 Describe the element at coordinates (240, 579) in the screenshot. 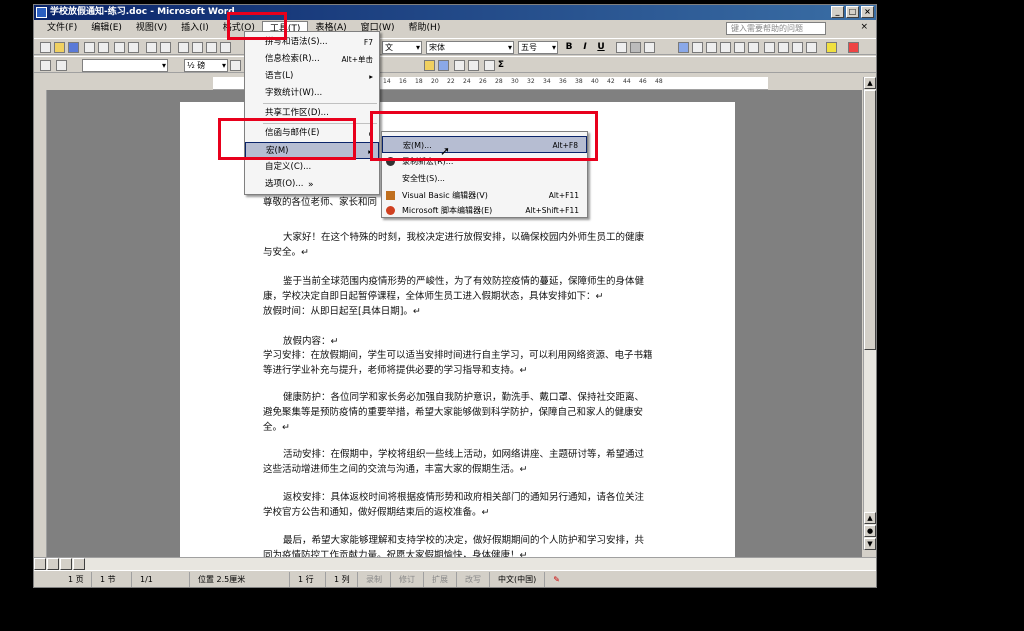

I see `status-position: 位置 2.5厘米` at that location.